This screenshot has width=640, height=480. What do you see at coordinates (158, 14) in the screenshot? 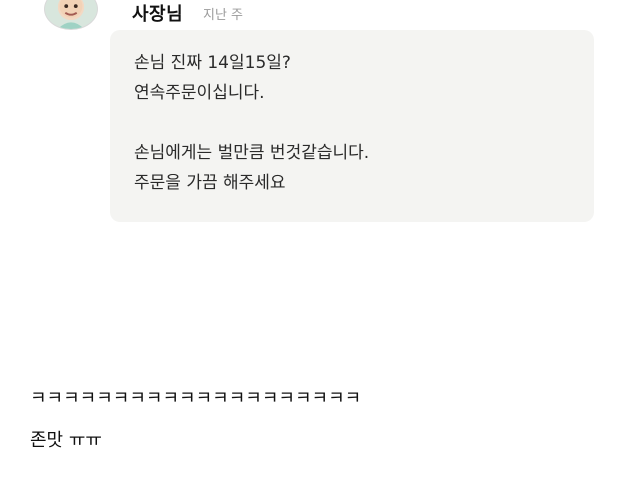
I see `author-name: 사장님` at bounding box center [158, 14].